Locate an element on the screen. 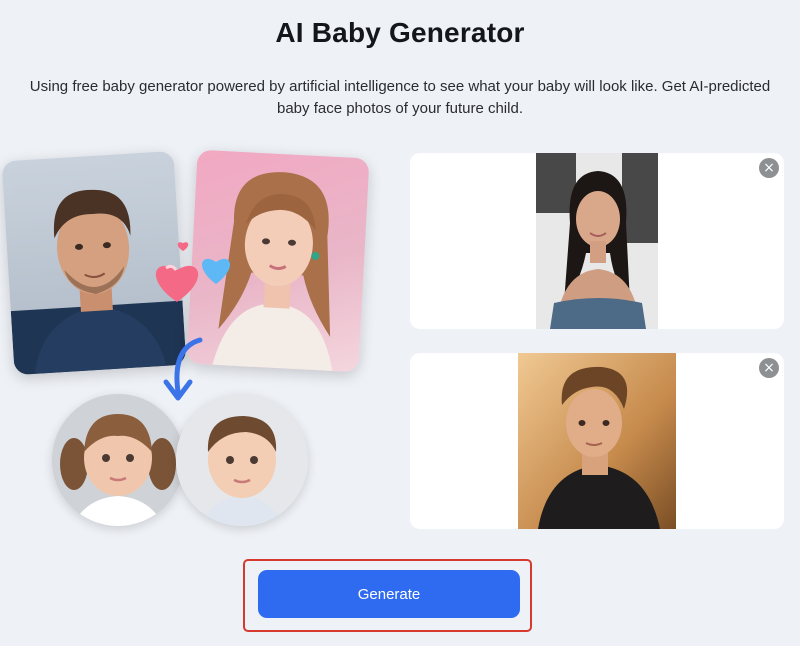  uploaded-woman-photo is located at coordinates (597, 241).